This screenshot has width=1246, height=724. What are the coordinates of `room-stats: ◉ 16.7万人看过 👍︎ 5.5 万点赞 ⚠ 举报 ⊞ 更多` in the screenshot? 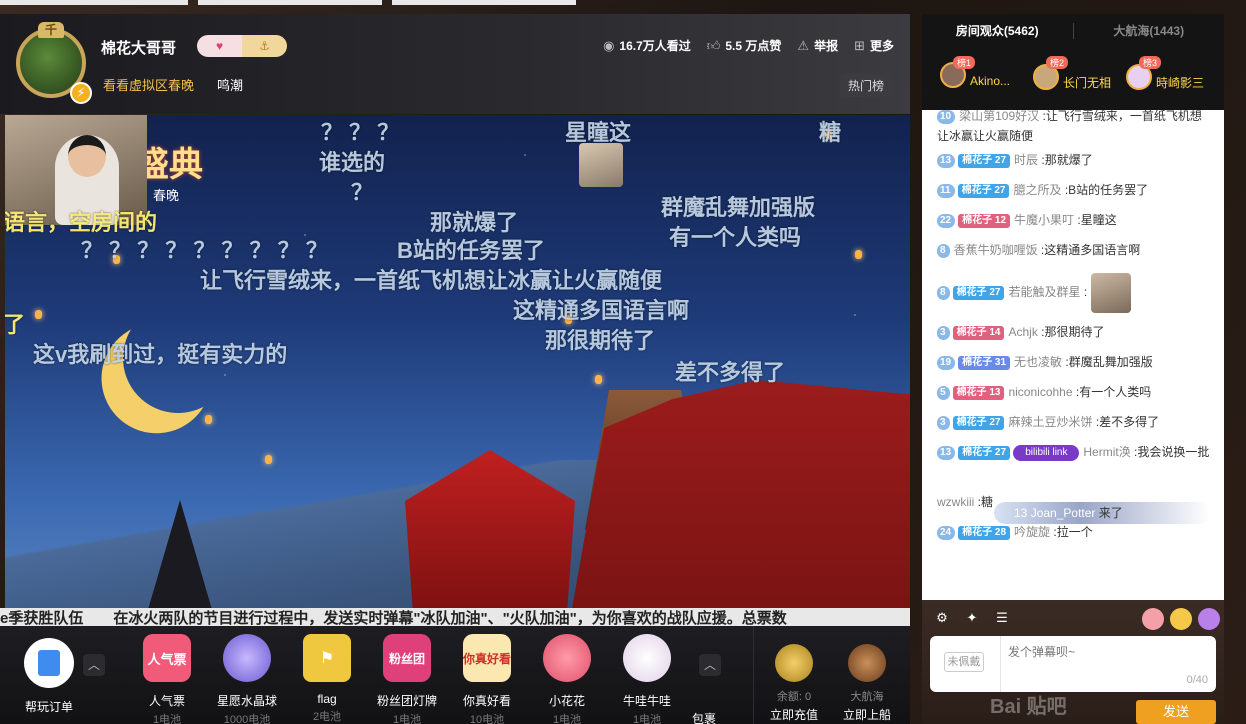 It's located at (748, 45).